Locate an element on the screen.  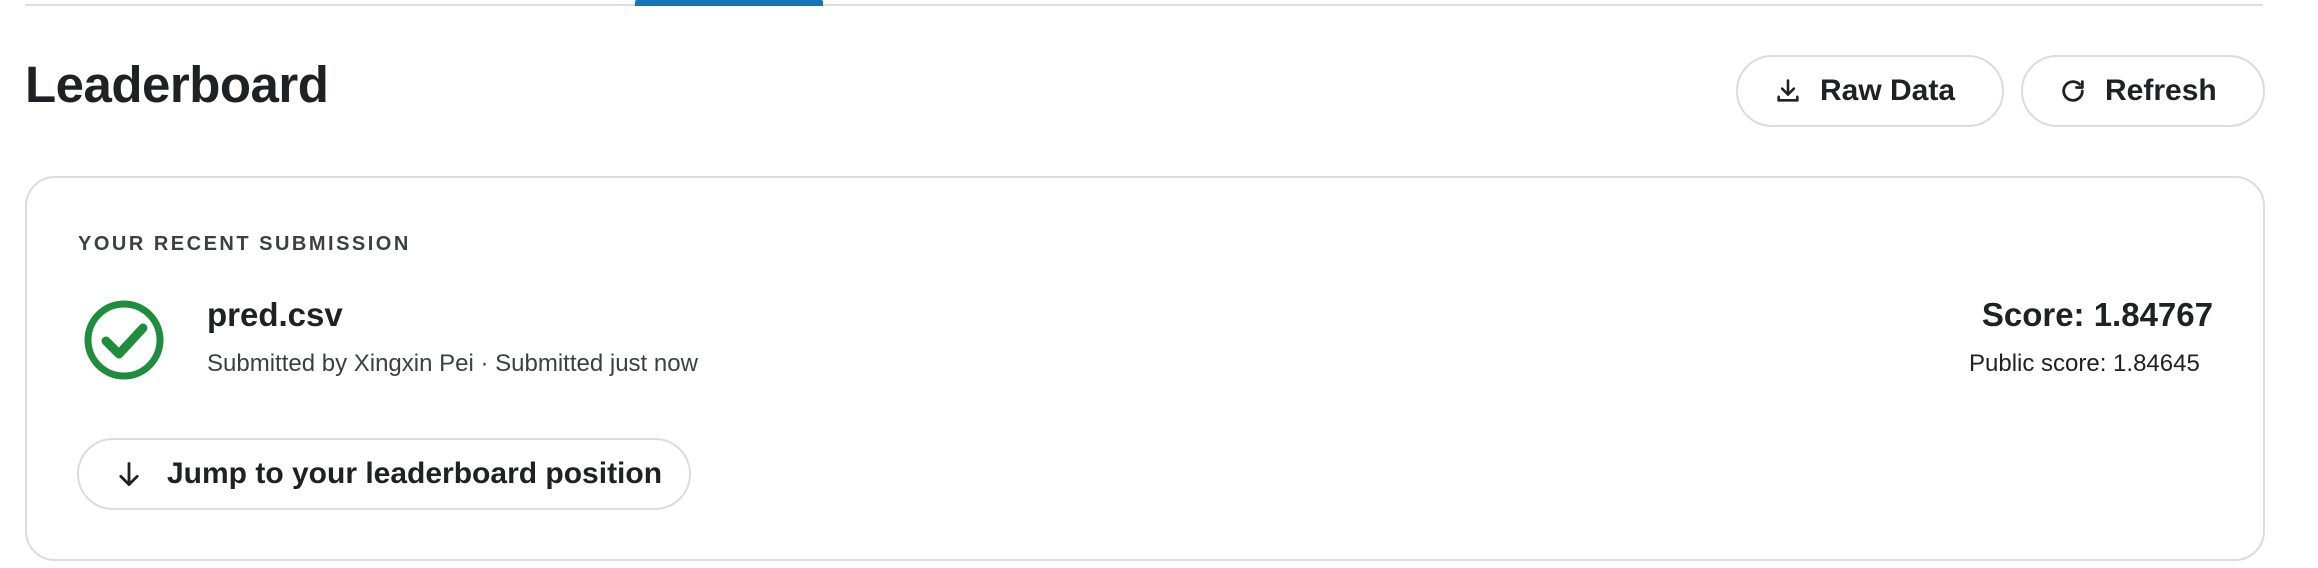
refresh-label: Refresh is located at coordinates (2161, 90).